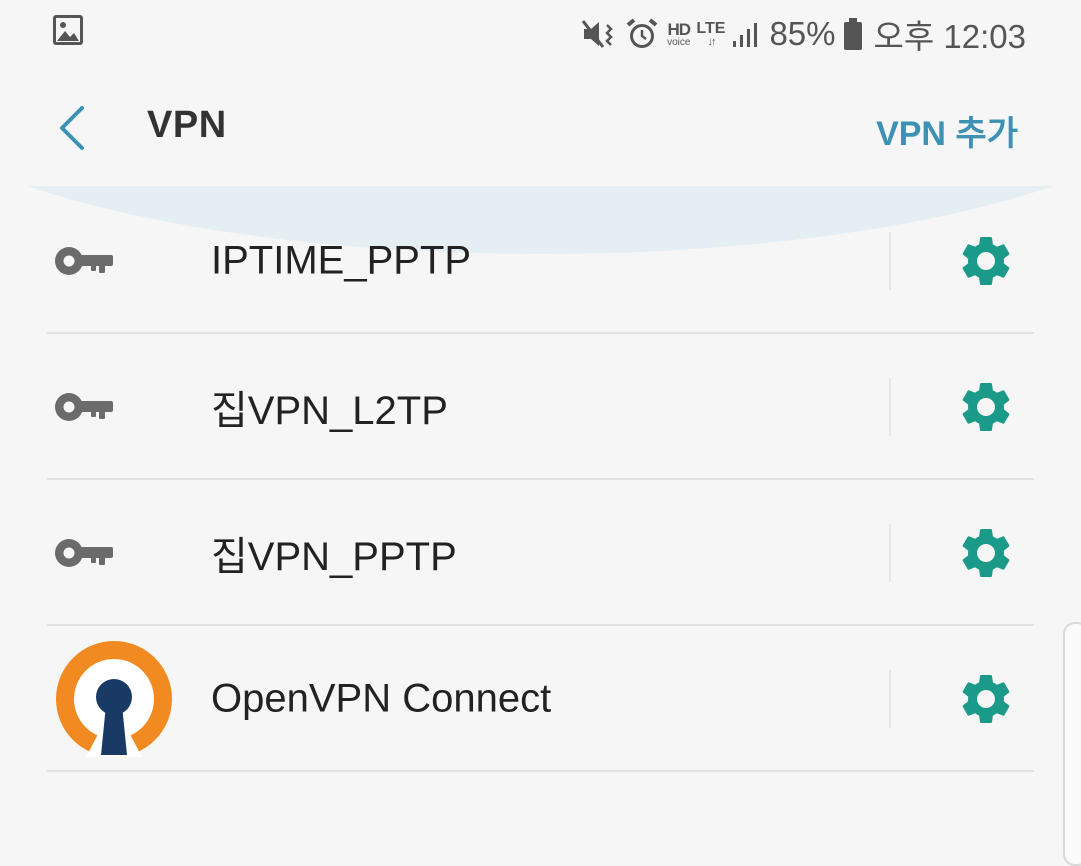 This screenshot has width=1081, height=866. I want to click on edge-panel-handle, so click(1072, 744).